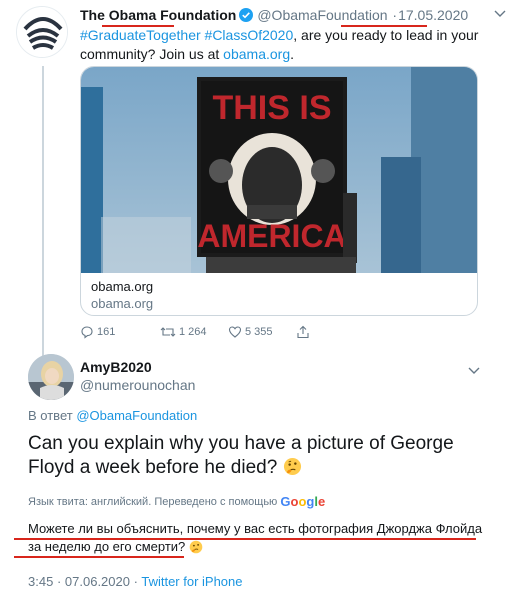 The width and height of the screenshot is (518, 600). Describe the element at coordinates (87, 332) in the screenshot. I see `reply-icon` at that location.